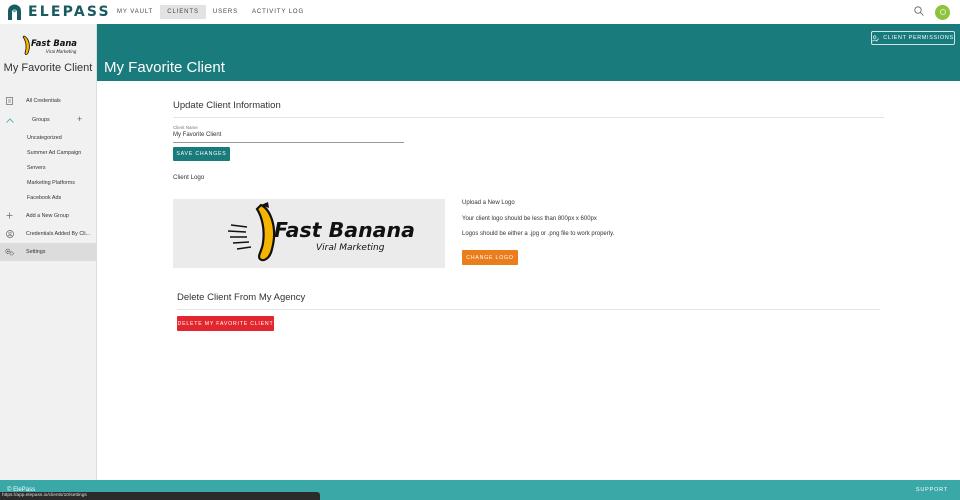 This screenshot has width=960, height=500. I want to click on sidebar-item-settings: Settings, so click(48, 251).